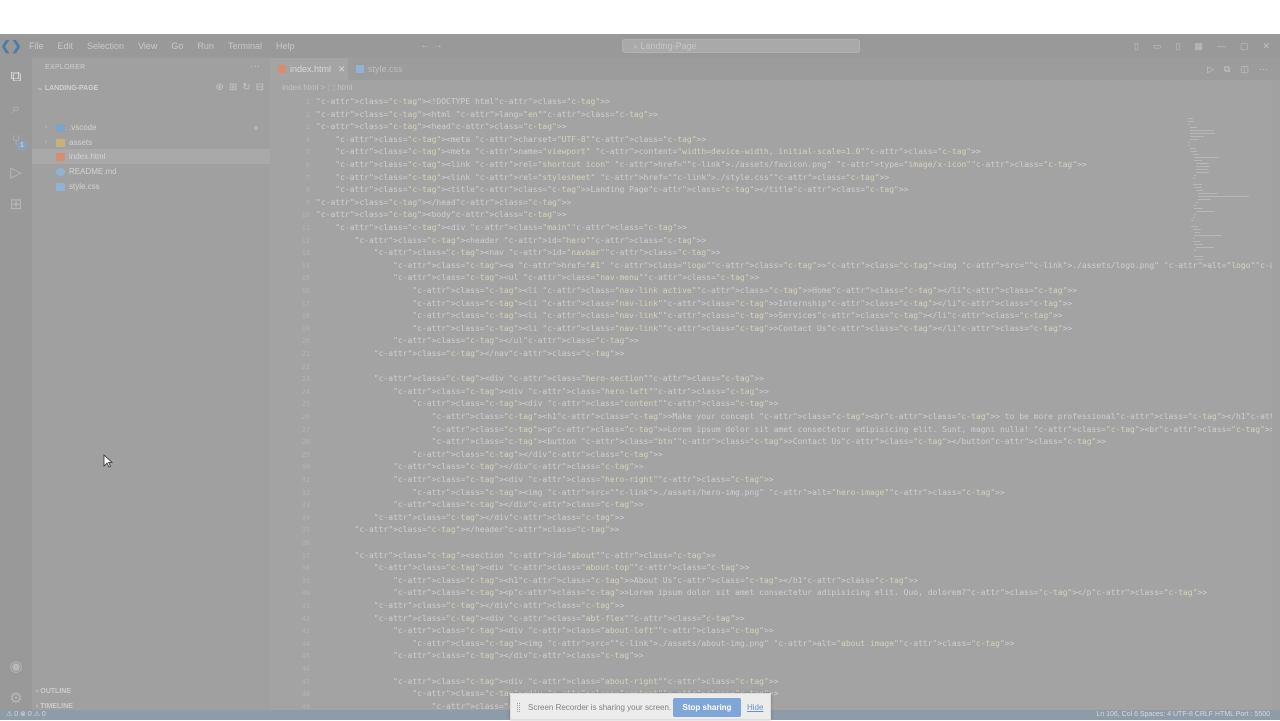 Image resolution: width=1280 pixels, height=721 pixels. Describe the element at coordinates (1227, 69) in the screenshot. I see `open-preview-icon: ⧉` at that location.